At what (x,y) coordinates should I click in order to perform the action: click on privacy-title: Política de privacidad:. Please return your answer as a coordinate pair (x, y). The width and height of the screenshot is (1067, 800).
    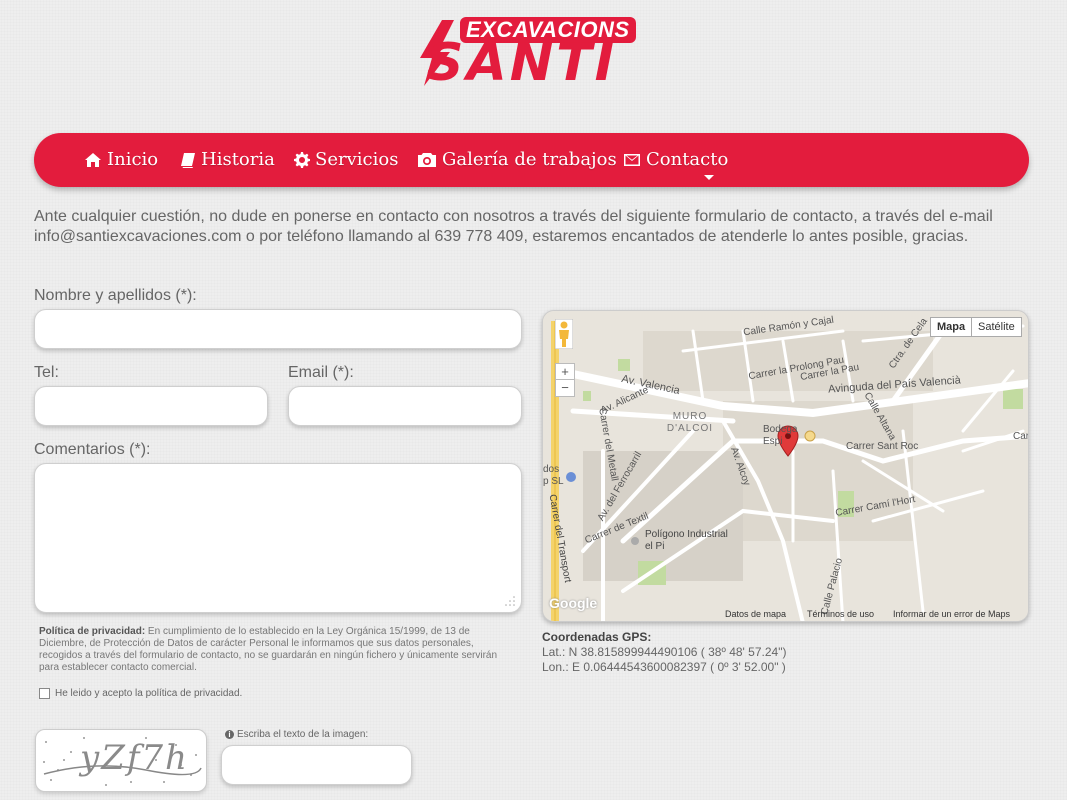
    Looking at the image, I should click on (92, 631).